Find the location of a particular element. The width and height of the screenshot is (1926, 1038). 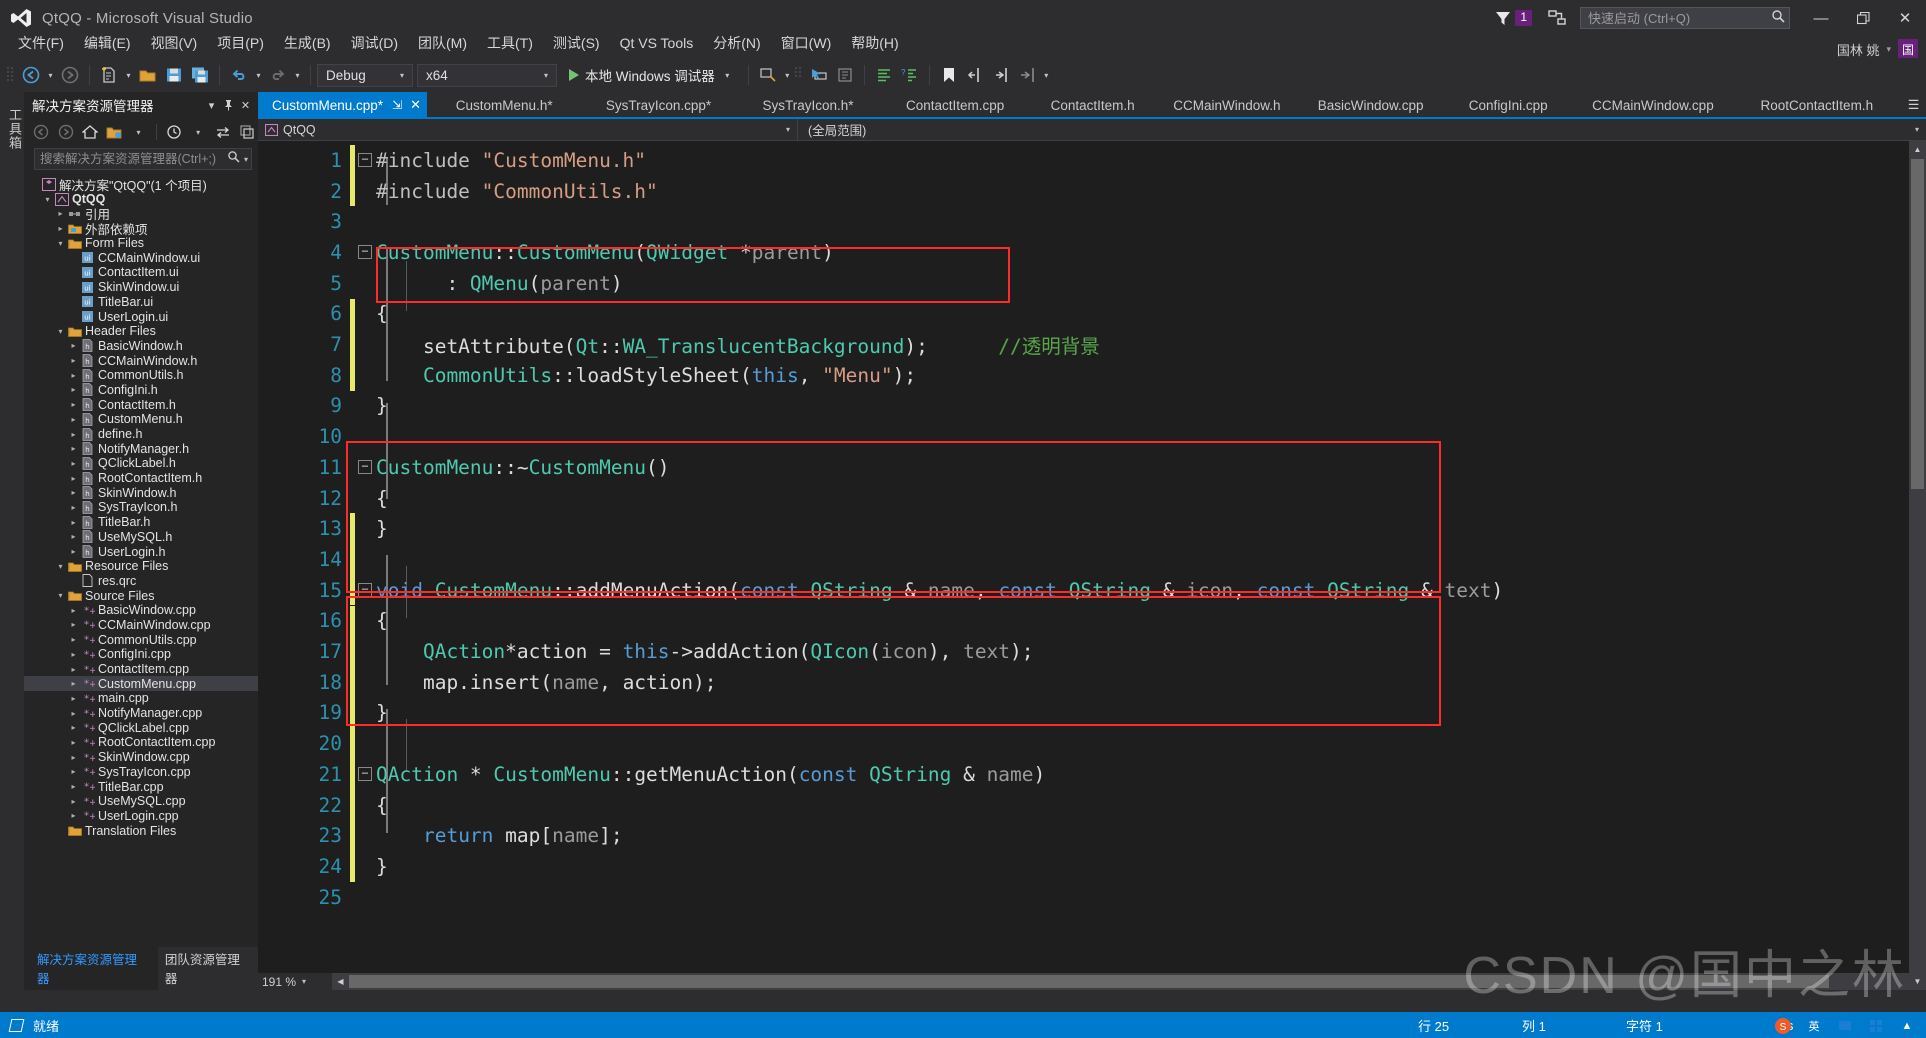

quick-launch-input is located at coordinates (1679, 18).